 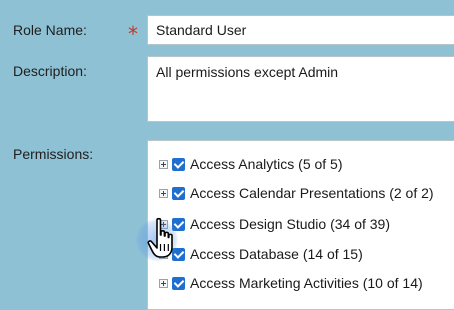 I want to click on permission-row: Access Marketing Activities (10 of 14), so click(x=291, y=283).